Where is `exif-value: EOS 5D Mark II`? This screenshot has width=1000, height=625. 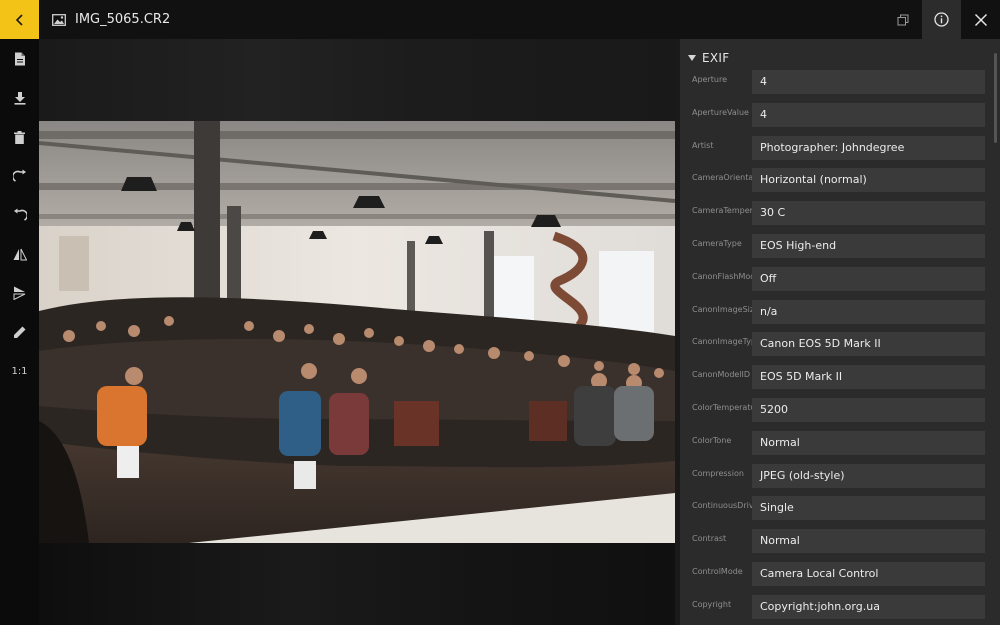
exif-value: EOS 5D Mark II is located at coordinates (868, 377).